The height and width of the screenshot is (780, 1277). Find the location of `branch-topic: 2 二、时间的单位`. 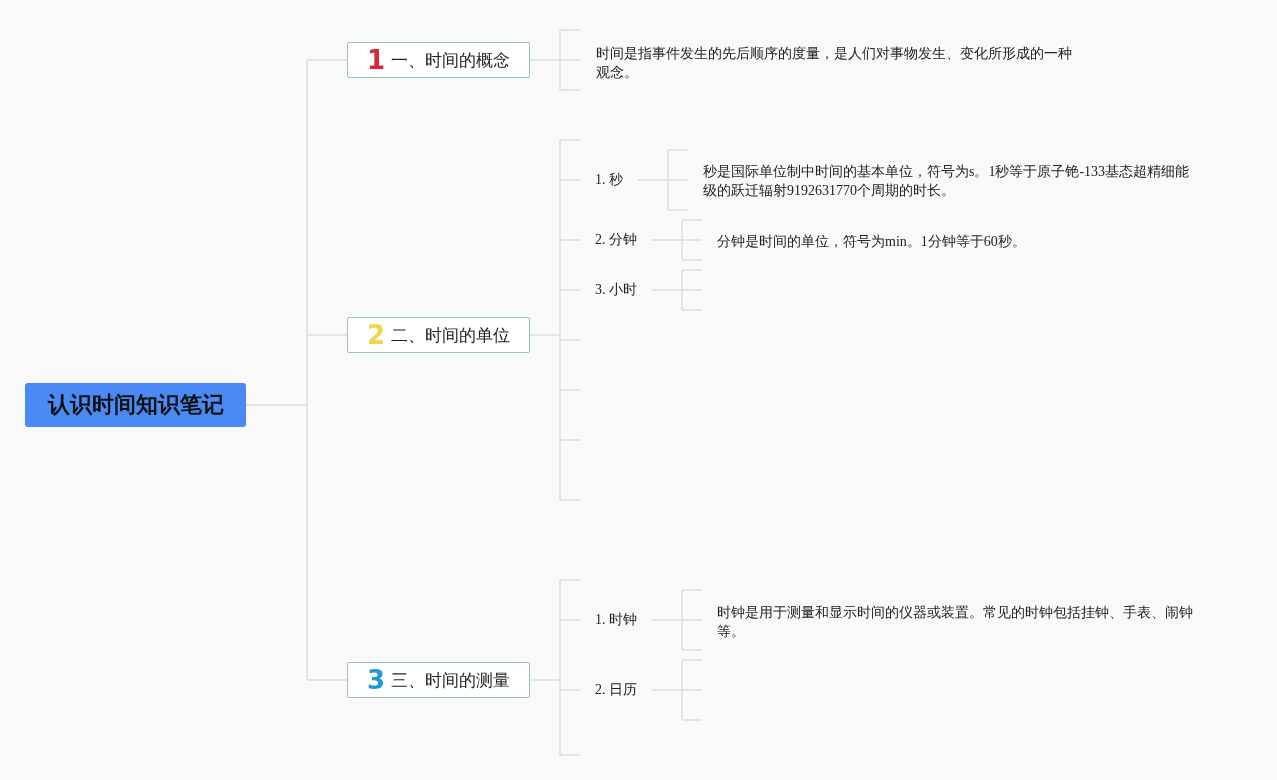

branch-topic: 2 二、时间的单位 is located at coordinates (438, 335).